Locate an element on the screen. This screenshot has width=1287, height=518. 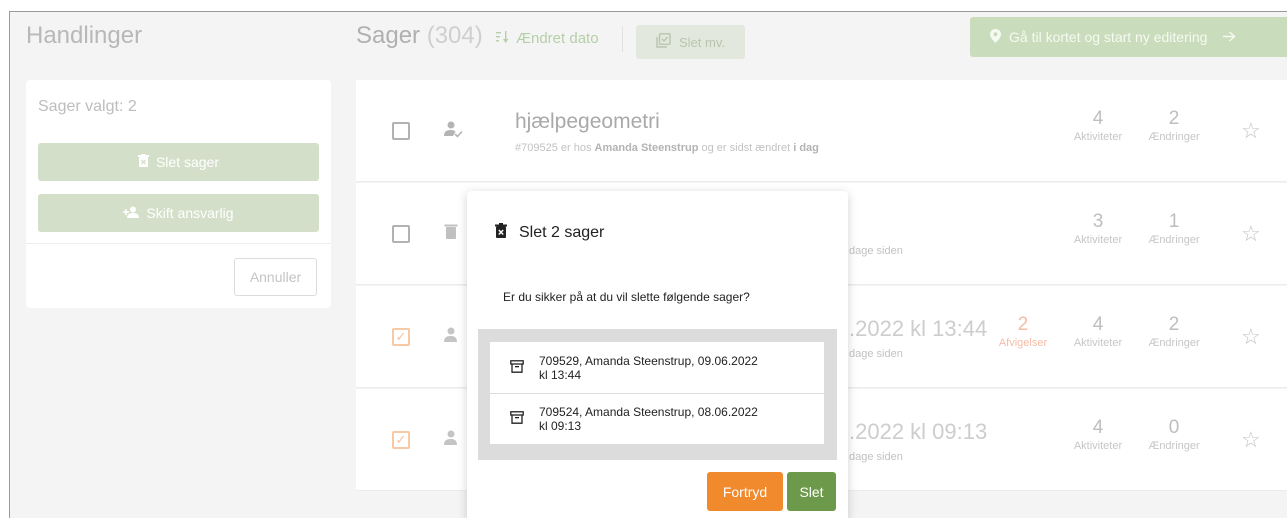
sort-control: Ændret dato is located at coordinates (547, 38).